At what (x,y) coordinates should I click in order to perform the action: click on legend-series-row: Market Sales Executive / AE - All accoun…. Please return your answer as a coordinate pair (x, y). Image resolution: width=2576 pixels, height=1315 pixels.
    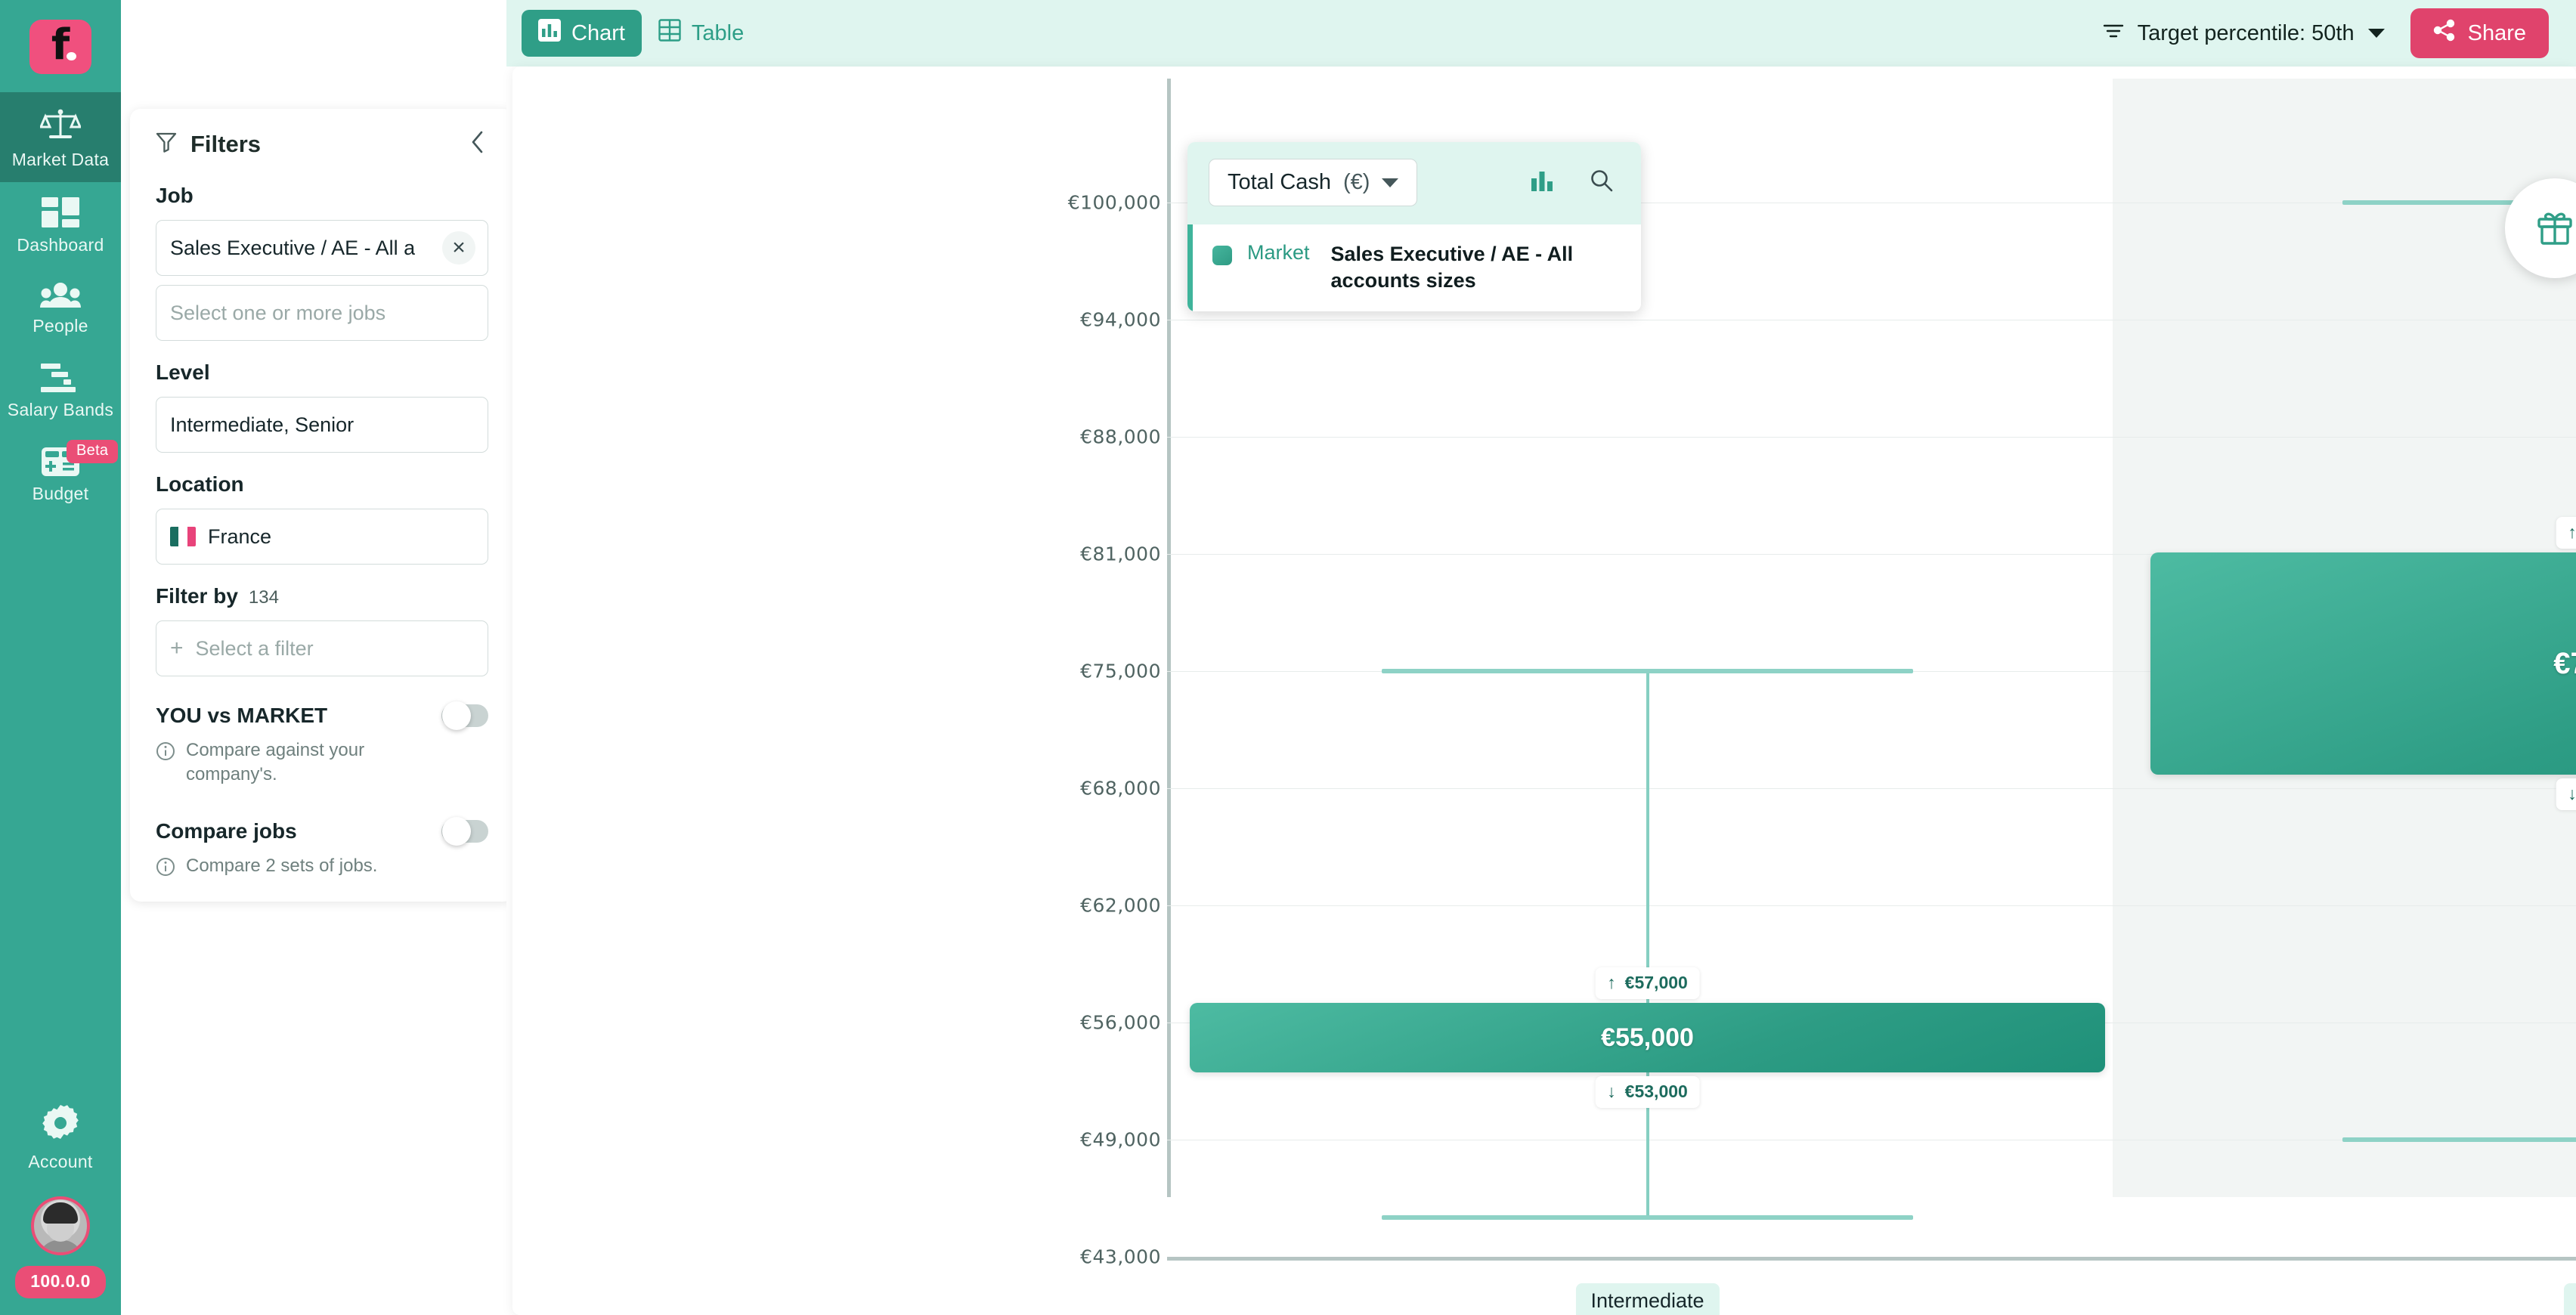
    Looking at the image, I should click on (1414, 268).